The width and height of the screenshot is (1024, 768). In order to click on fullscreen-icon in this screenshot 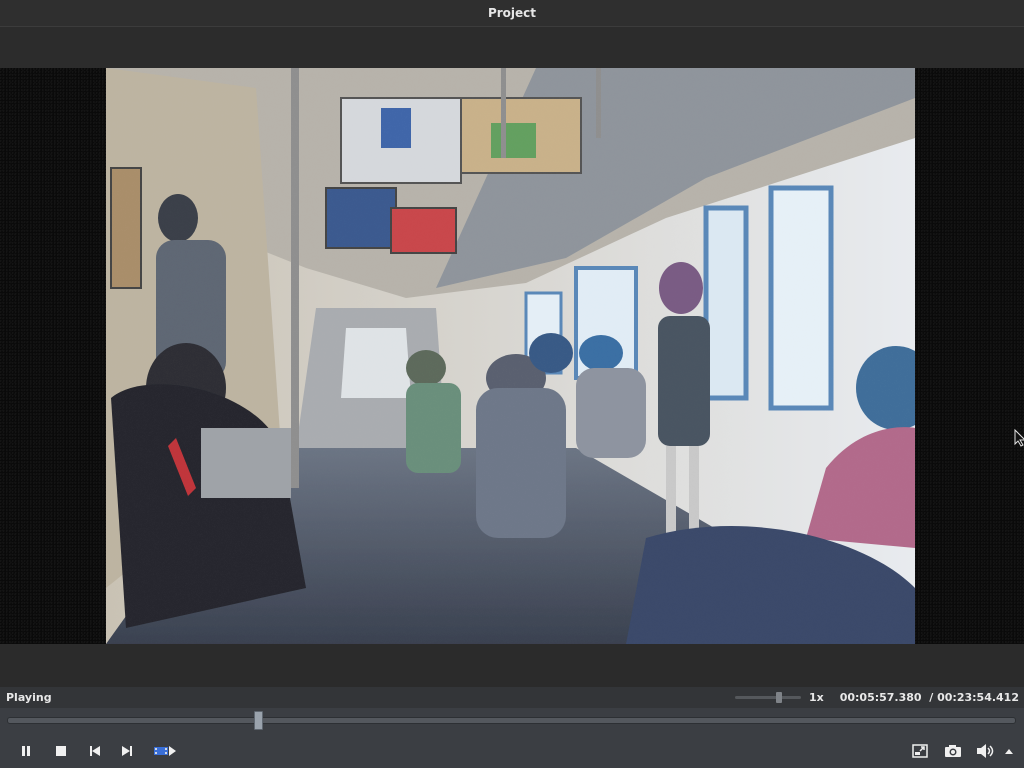, I will do `click(920, 751)`.